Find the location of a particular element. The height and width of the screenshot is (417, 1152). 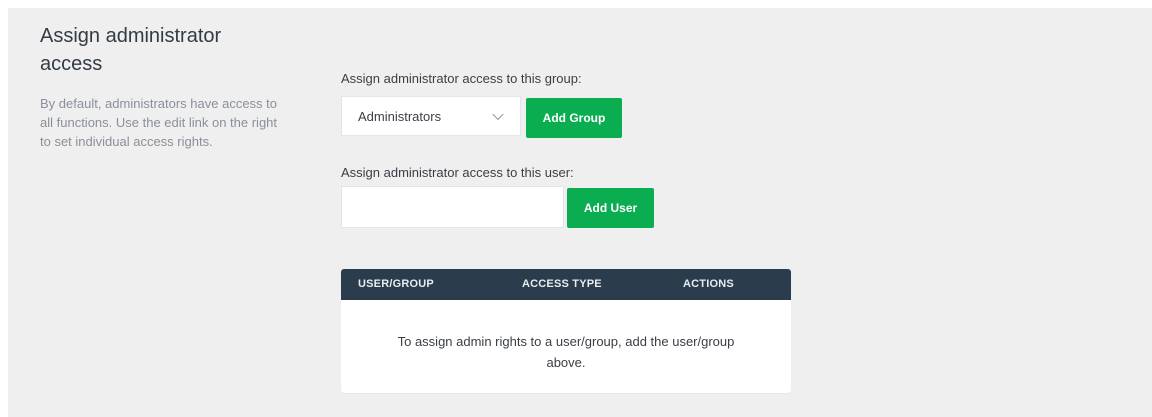

column-header-user-group: USER/GROUP is located at coordinates (396, 284).